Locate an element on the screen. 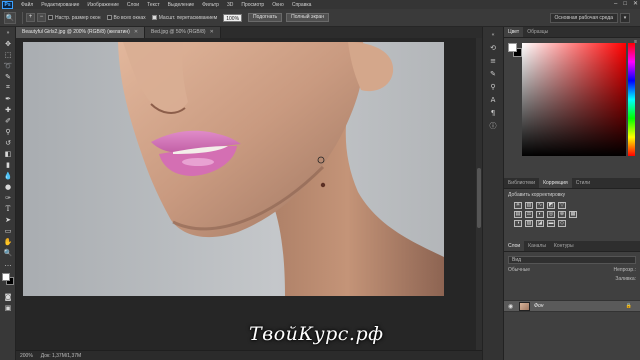 This screenshot has width=640, height=360. clone-stamp-tool-icon: ⚲ is located at coordinates (8, 131).